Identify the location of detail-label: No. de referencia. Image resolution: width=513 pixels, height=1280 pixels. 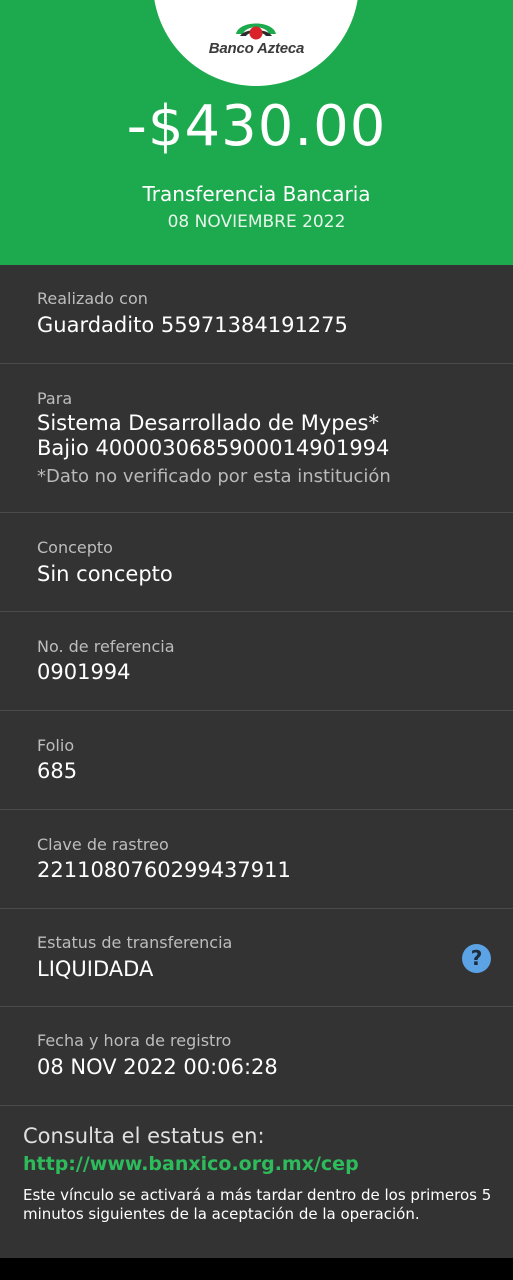
(106, 646).